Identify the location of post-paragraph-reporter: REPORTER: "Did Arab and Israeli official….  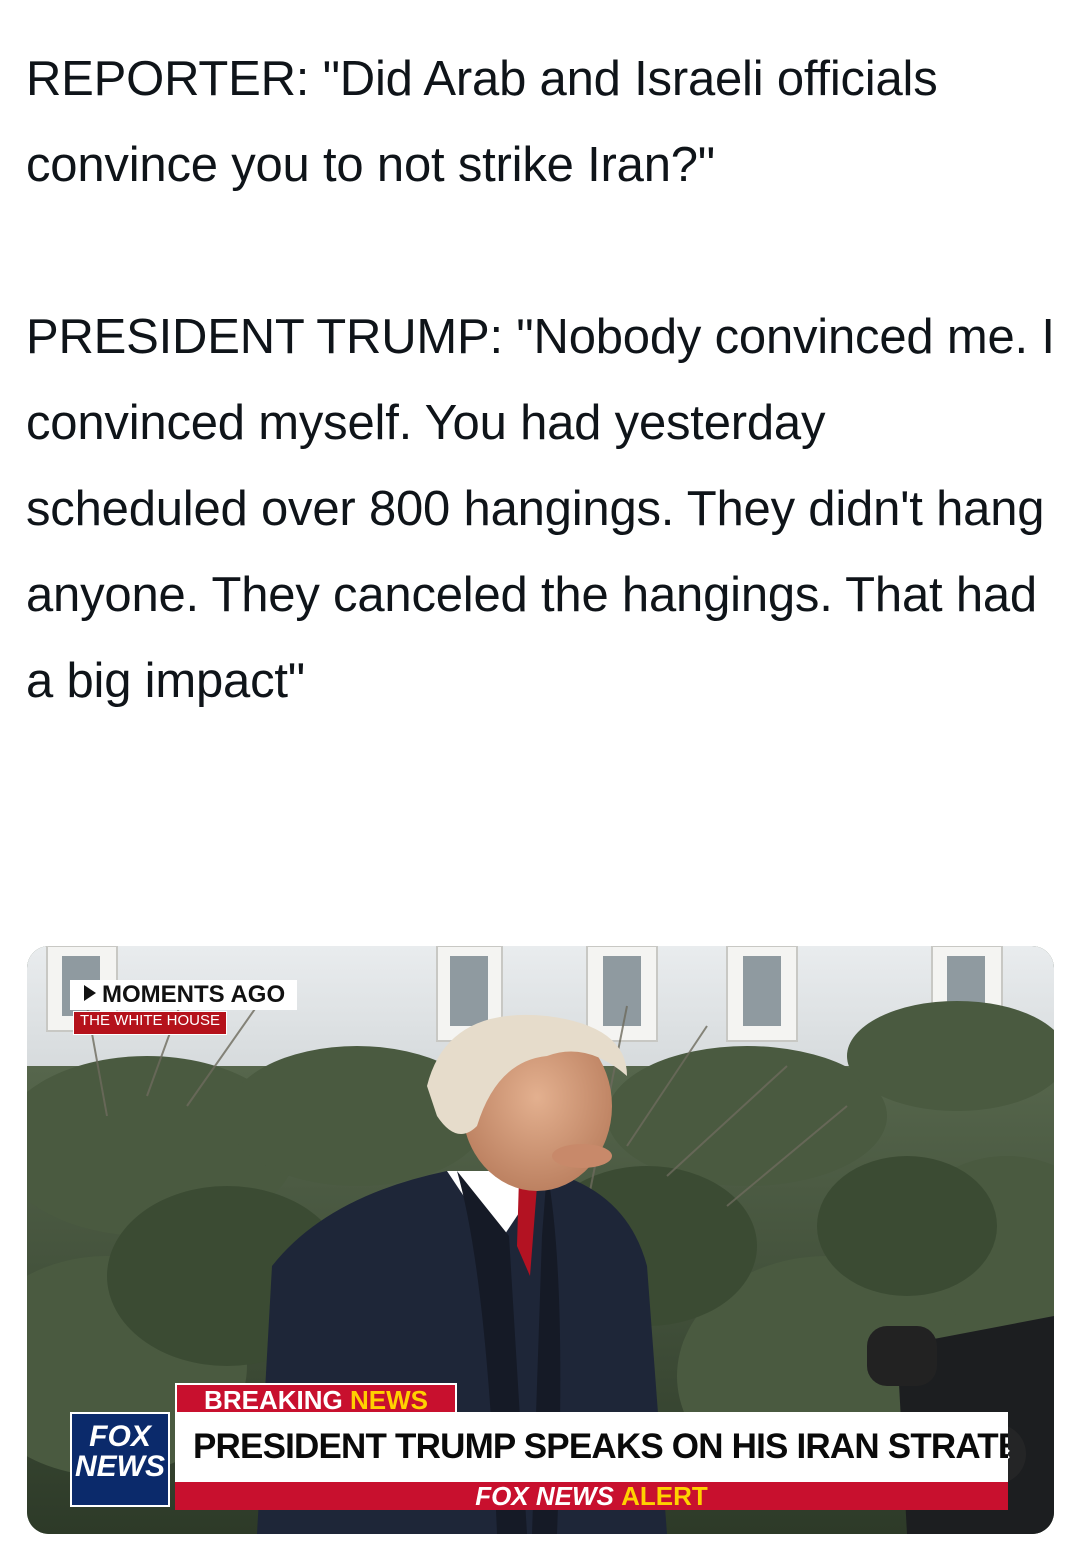
(482, 122).